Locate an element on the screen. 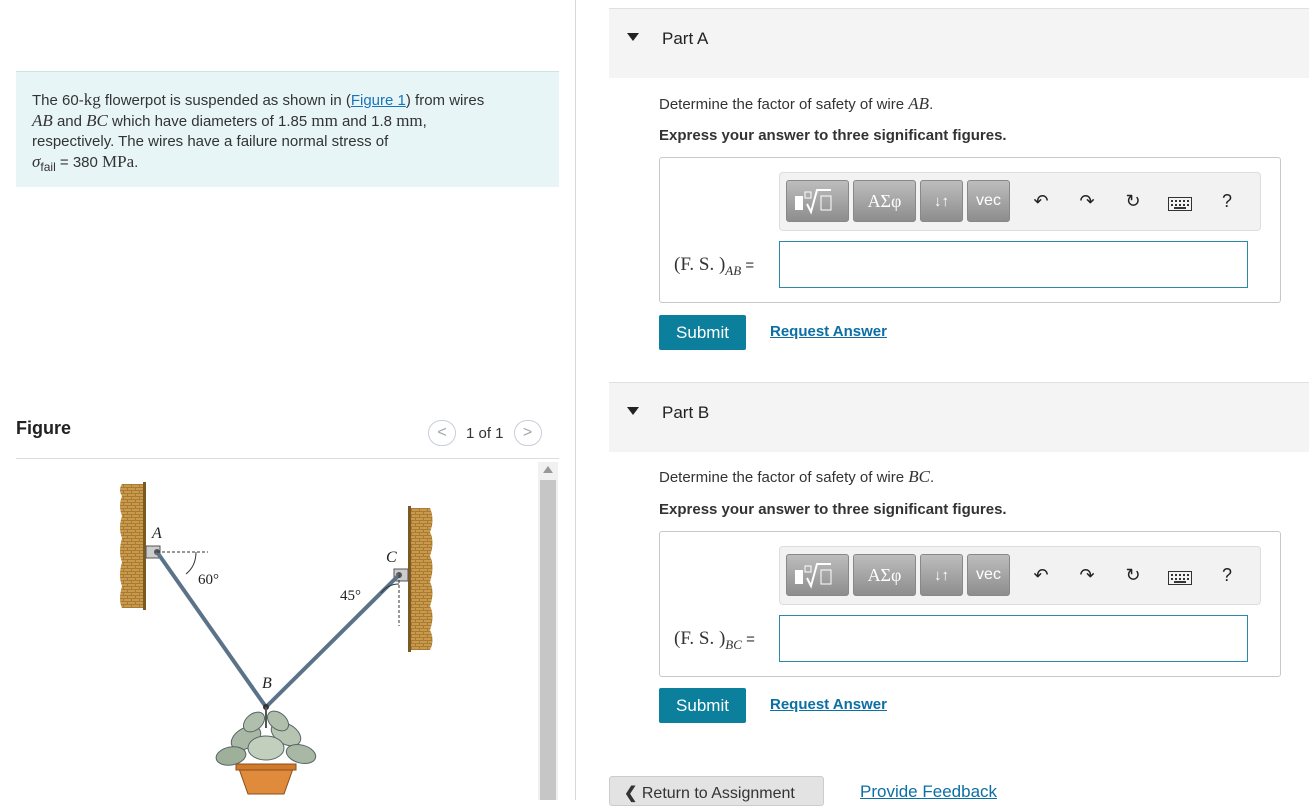  problem-text: = 380 is located at coordinates (79, 162).